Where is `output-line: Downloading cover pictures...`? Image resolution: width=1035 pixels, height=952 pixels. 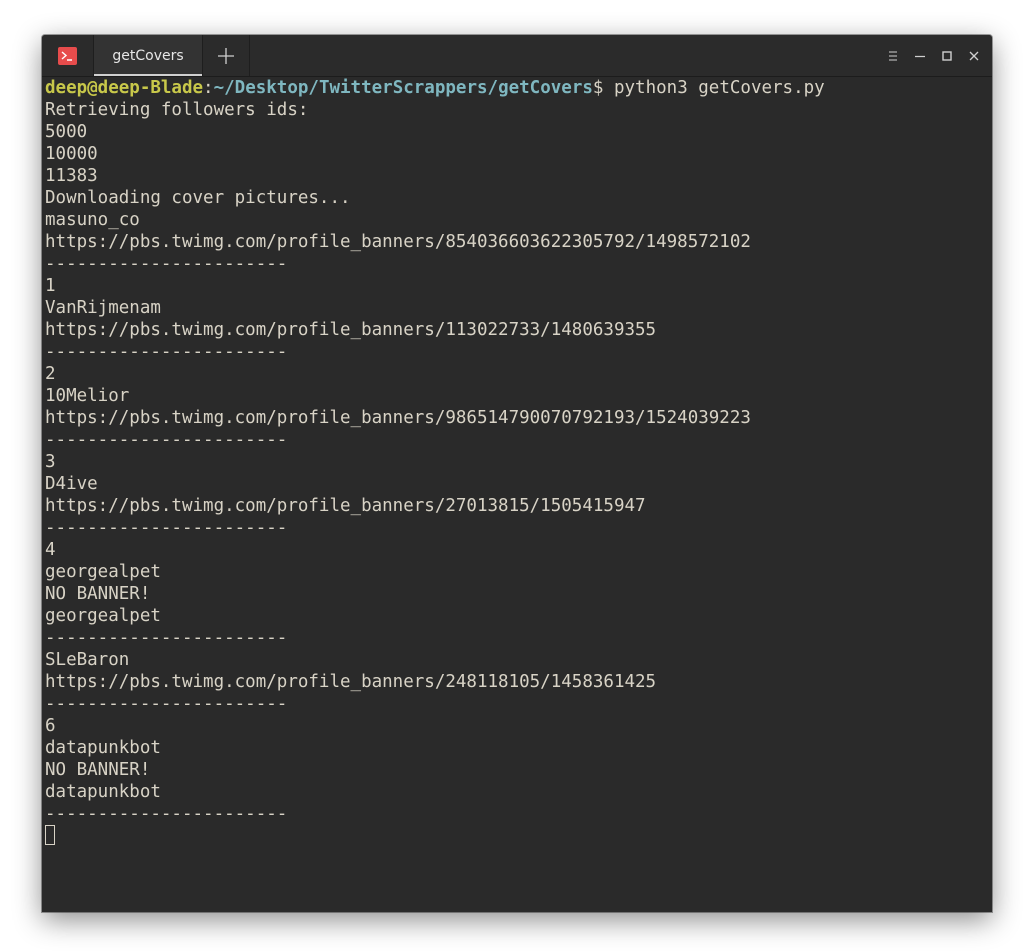
output-line: Downloading cover pictures... is located at coordinates (198, 198).